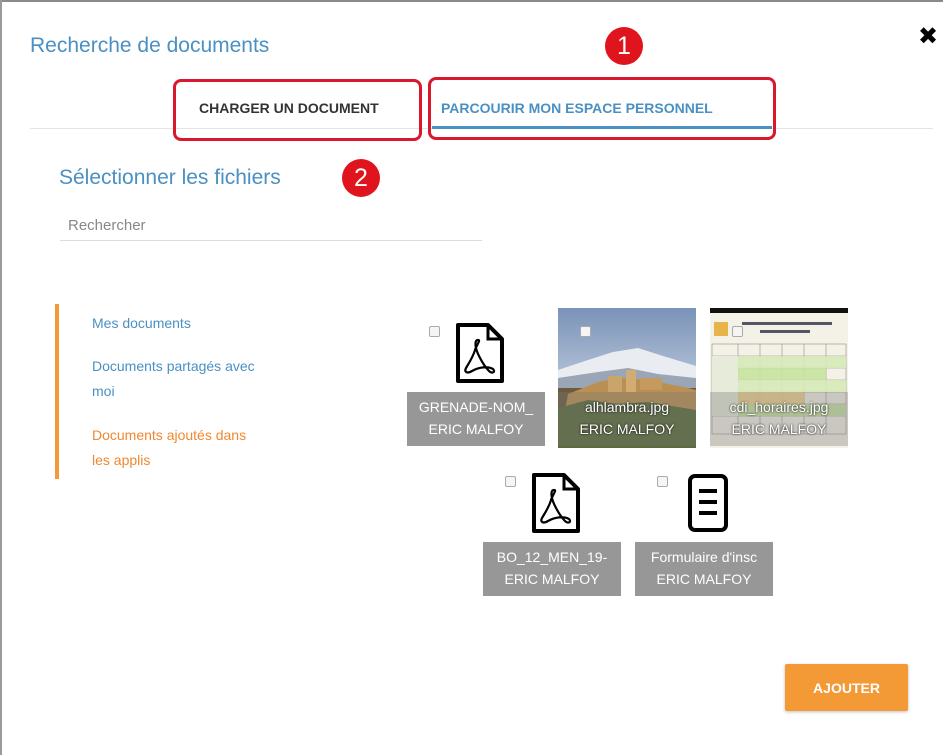 The height and width of the screenshot is (755, 943). Describe the element at coordinates (57, 391) in the screenshot. I see `sidebar-accent-bar` at that location.